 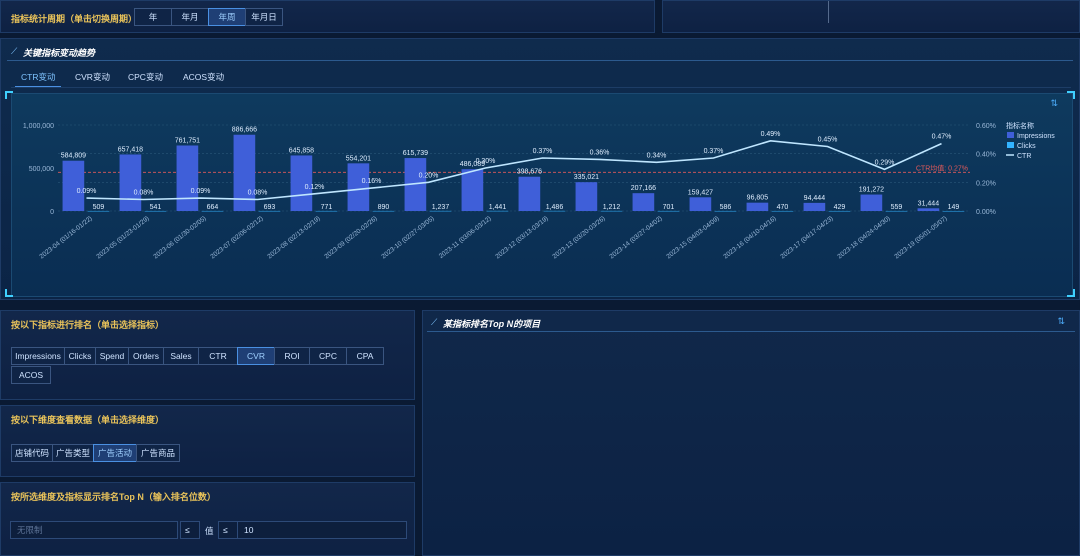 What do you see at coordinates (228, 530) in the screenshot?
I see `topn-op2-dropdown: ≤` at bounding box center [228, 530].